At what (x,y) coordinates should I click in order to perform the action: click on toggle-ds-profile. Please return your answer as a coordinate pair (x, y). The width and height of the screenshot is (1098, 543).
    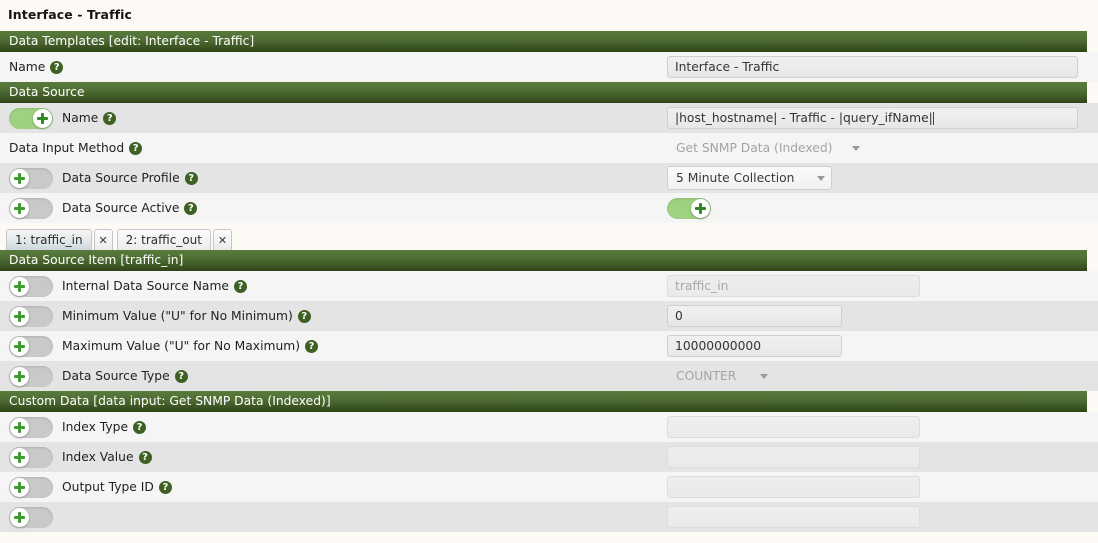
    Looking at the image, I should click on (31, 178).